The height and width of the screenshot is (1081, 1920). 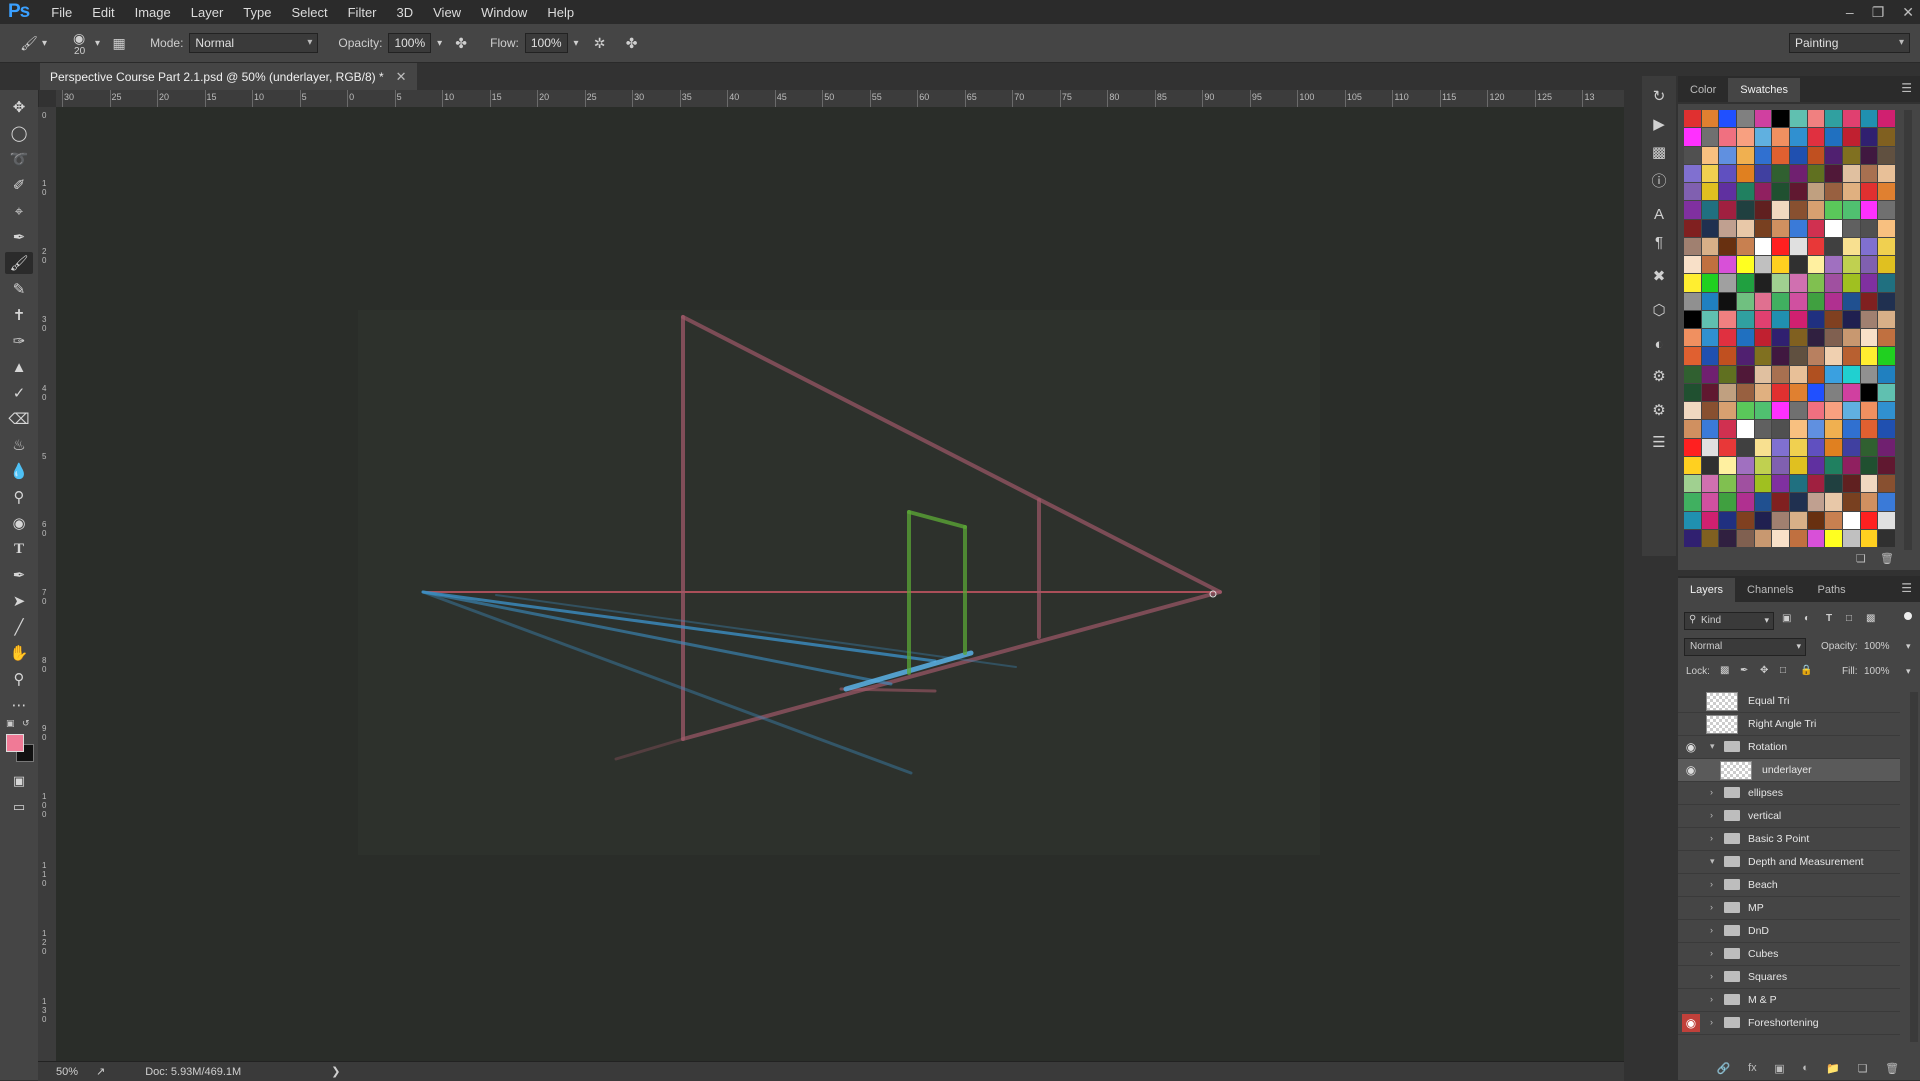 I want to click on fill-chevron-icon: ▾, so click(x=1908, y=671).